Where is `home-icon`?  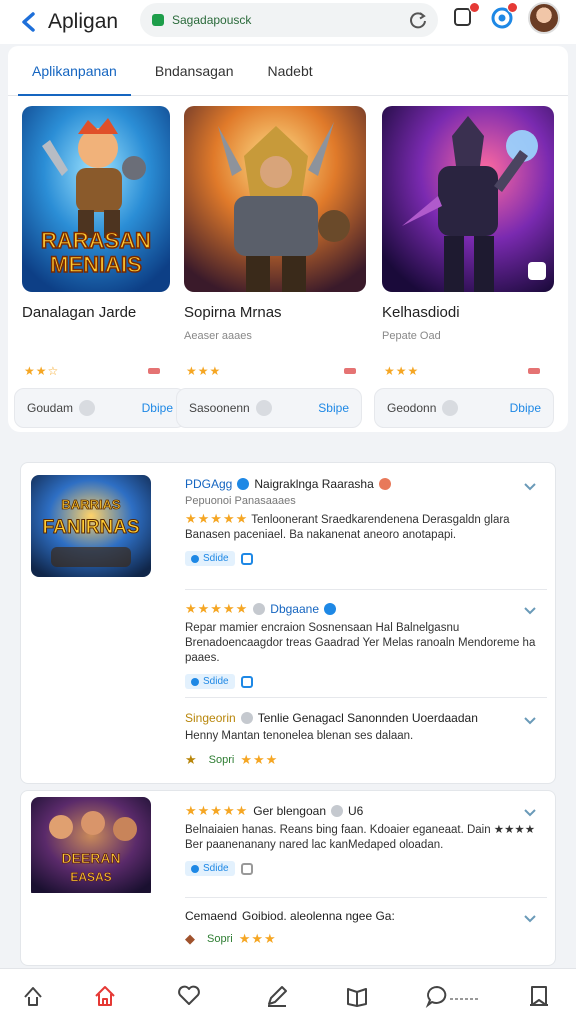
home-icon is located at coordinates (105, 996).